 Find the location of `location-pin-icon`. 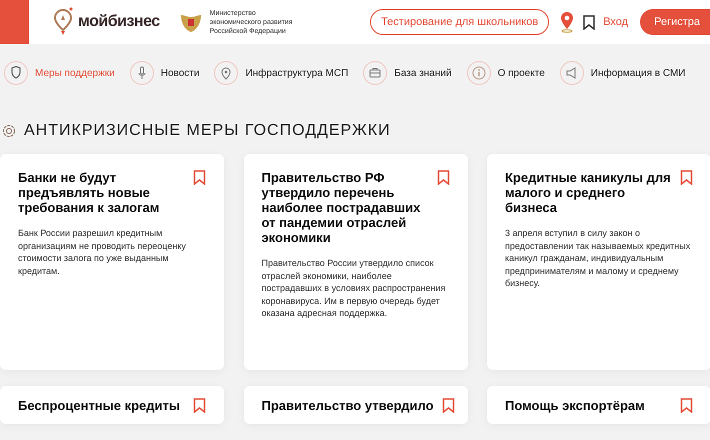

location-pin-icon is located at coordinates (567, 22).